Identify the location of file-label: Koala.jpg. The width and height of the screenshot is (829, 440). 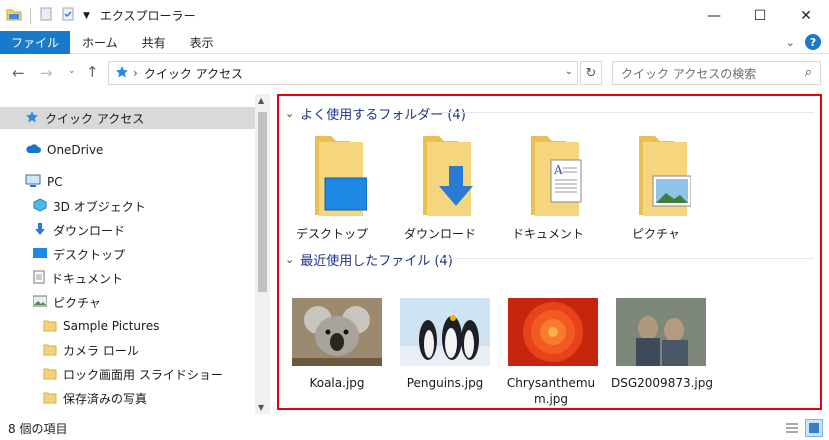
(337, 383).